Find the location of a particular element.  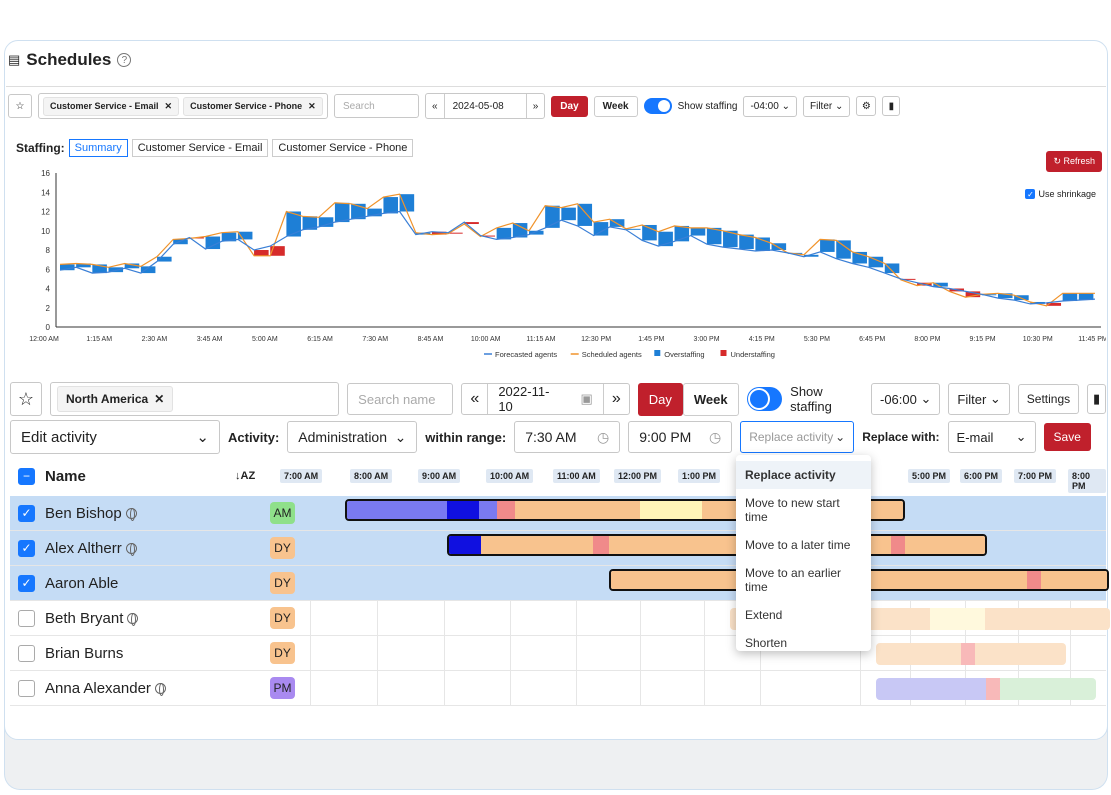

dropdown-option: Move to an earlier time is located at coordinates (803, 580).